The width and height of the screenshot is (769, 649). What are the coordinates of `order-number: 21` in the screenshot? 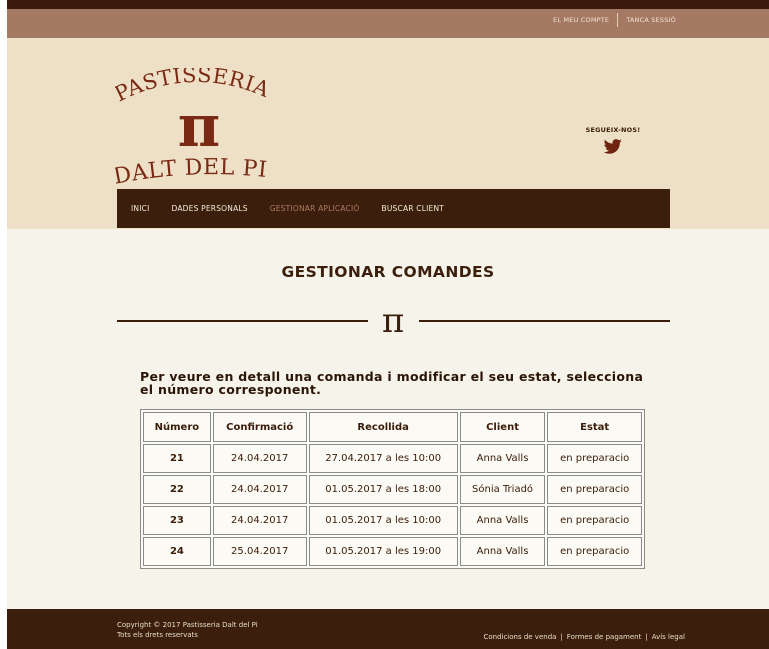 It's located at (177, 458).